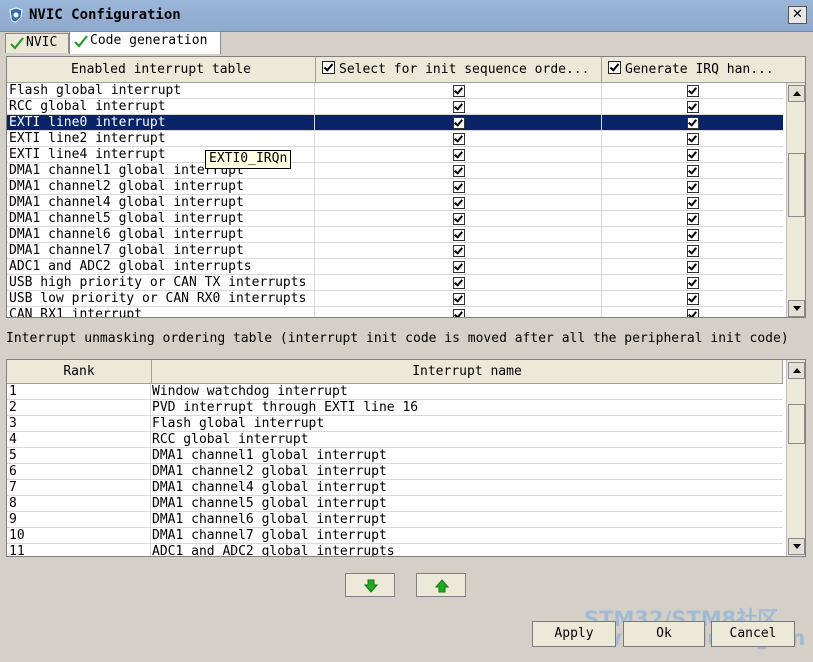 This screenshot has width=813, height=662. What do you see at coordinates (664, 634) in the screenshot?
I see `ok-button: Ok` at bounding box center [664, 634].